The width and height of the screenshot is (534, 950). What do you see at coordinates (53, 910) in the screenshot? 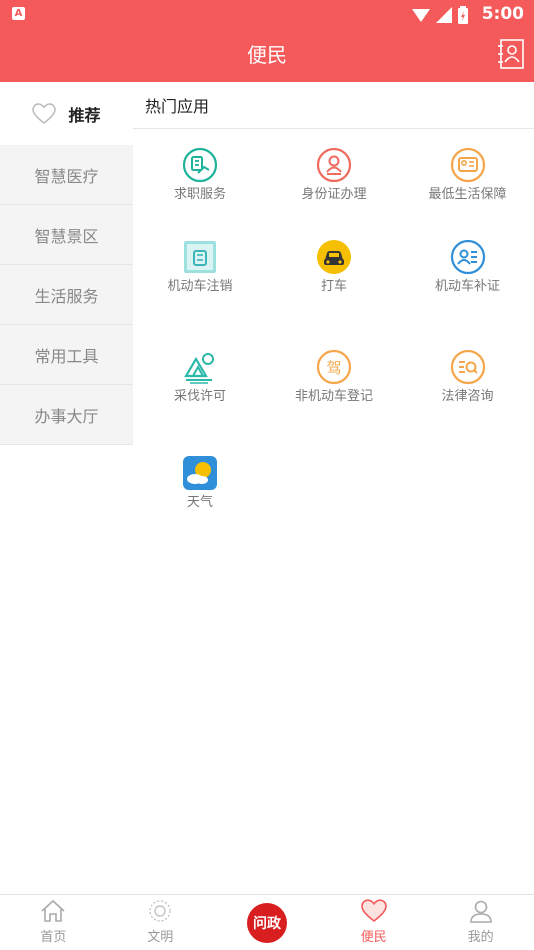
I see `home-icon` at bounding box center [53, 910].